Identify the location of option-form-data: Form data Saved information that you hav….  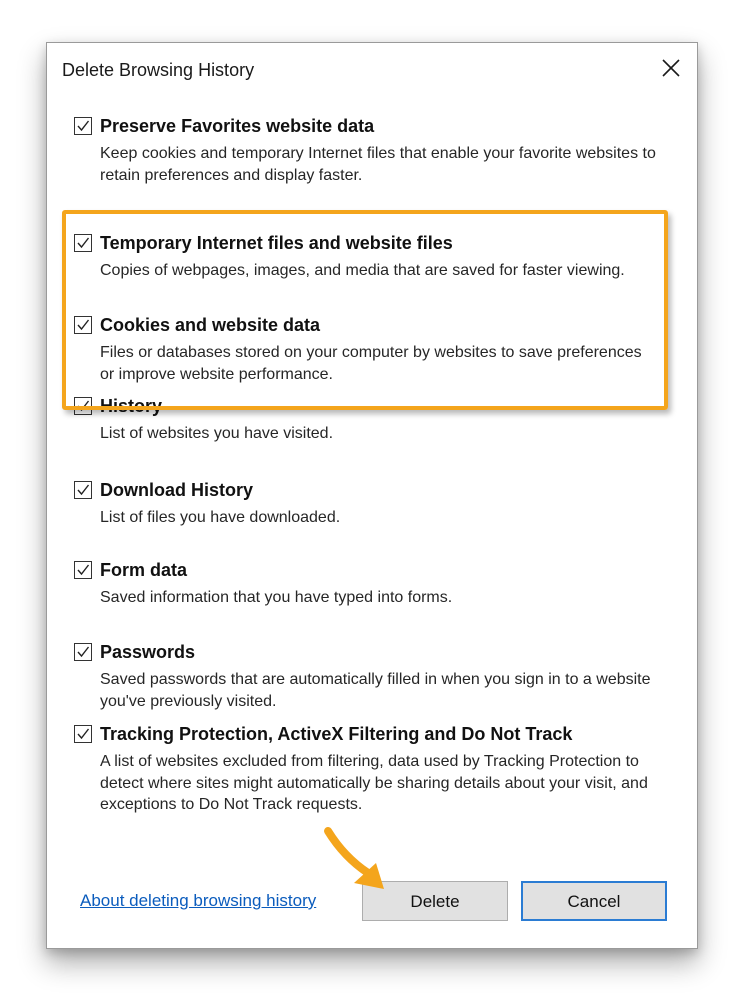
(374, 584).